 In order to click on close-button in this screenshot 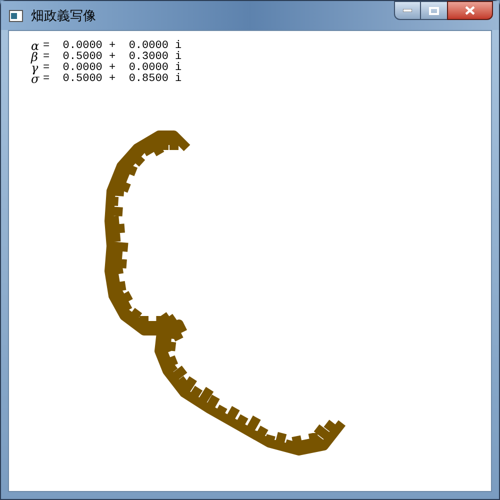, I will do `click(470, 10)`.